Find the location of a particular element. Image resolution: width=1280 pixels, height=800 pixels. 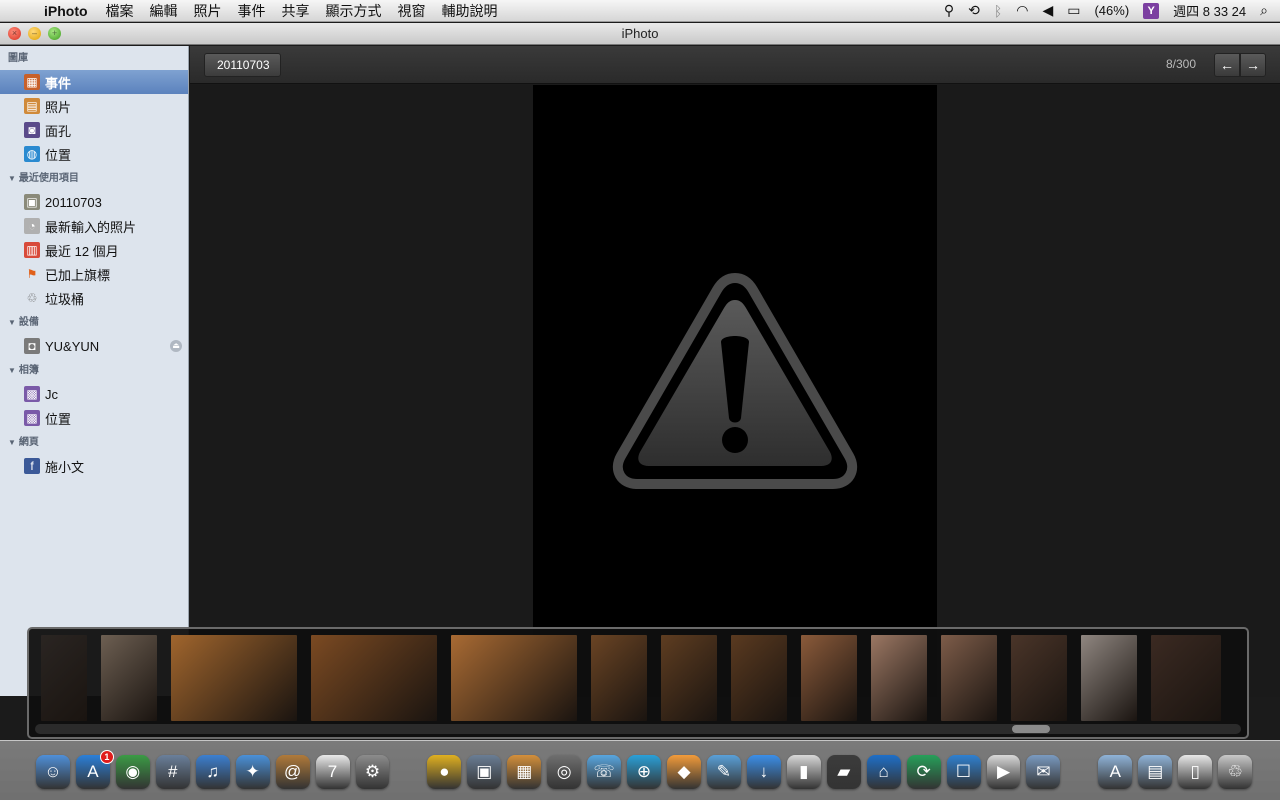

monitor-icon: ▮ is located at coordinates (803, 772).